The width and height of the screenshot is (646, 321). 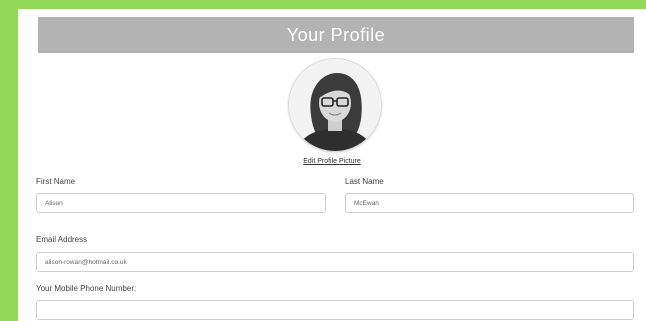 What do you see at coordinates (86, 288) in the screenshot?
I see `mobile-phone-label: Your Mobile Phone Number:` at bounding box center [86, 288].